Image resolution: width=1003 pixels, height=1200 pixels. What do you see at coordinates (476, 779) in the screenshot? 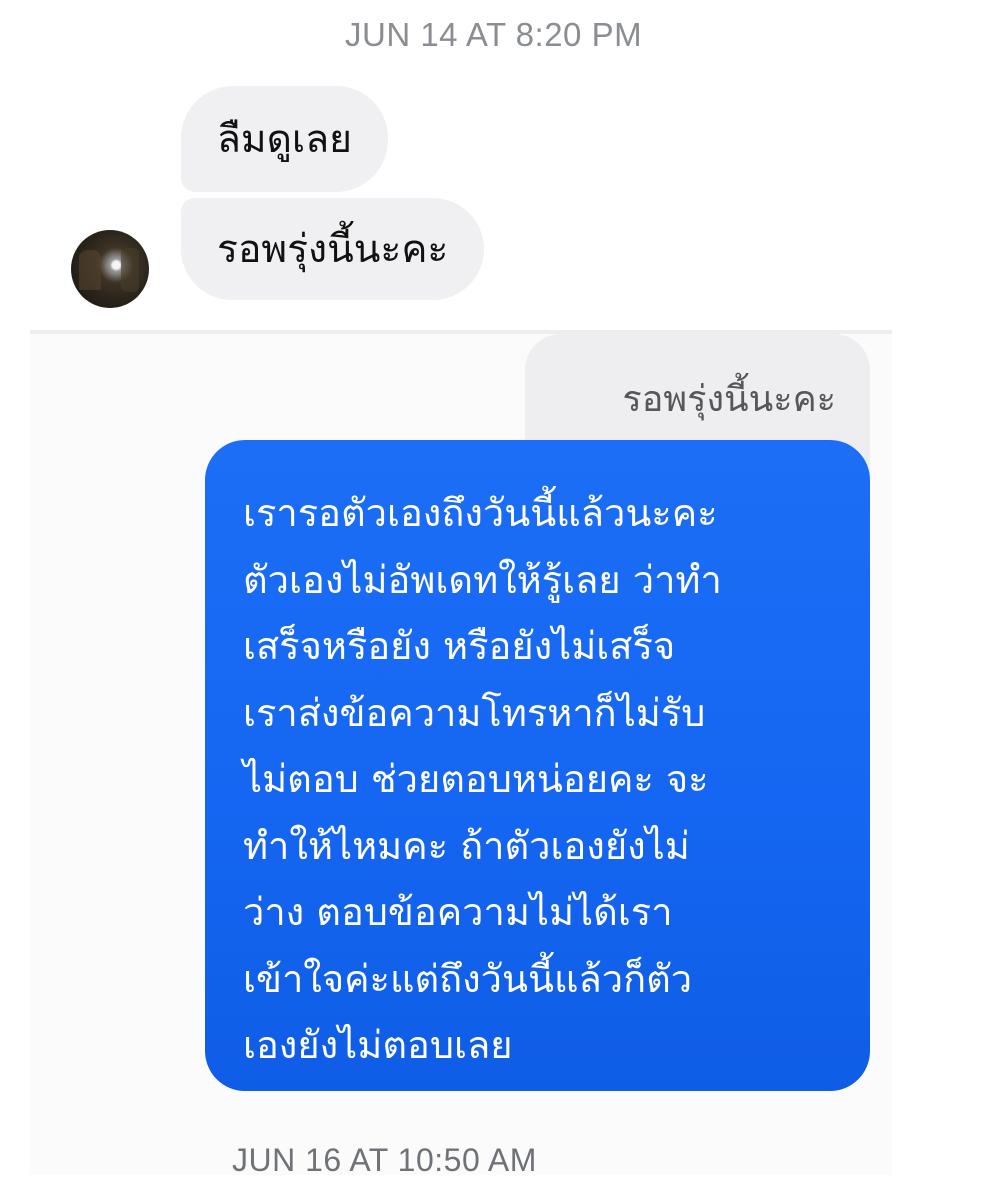
I see `sent-message-line: ไม่ตอบ ช่วยตอบหน่อยคะ จะ` at bounding box center [476, 779].